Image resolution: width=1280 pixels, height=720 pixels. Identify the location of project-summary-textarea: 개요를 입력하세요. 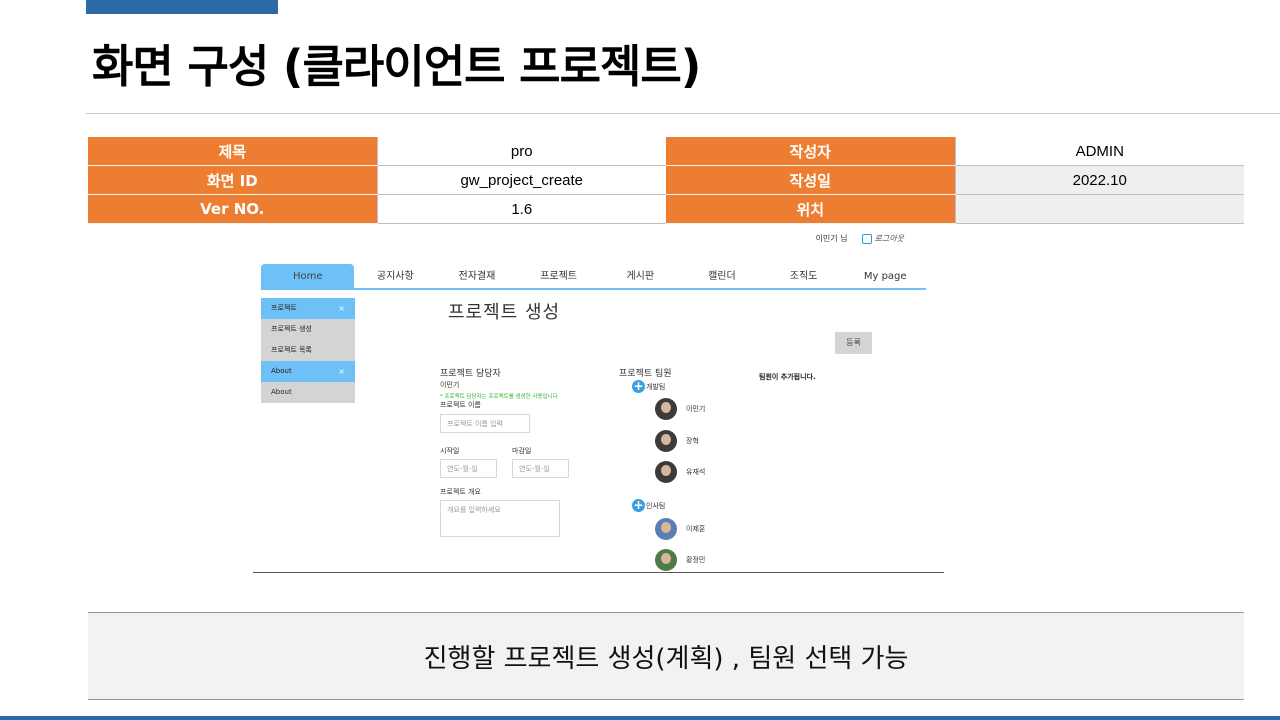
(500, 518).